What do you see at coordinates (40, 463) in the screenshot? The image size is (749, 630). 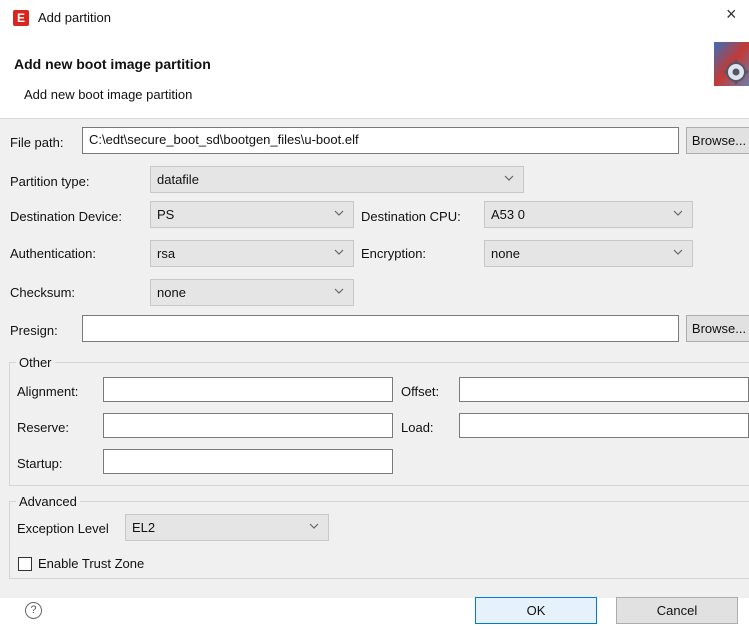 I see `startup-label: Startup:` at bounding box center [40, 463].